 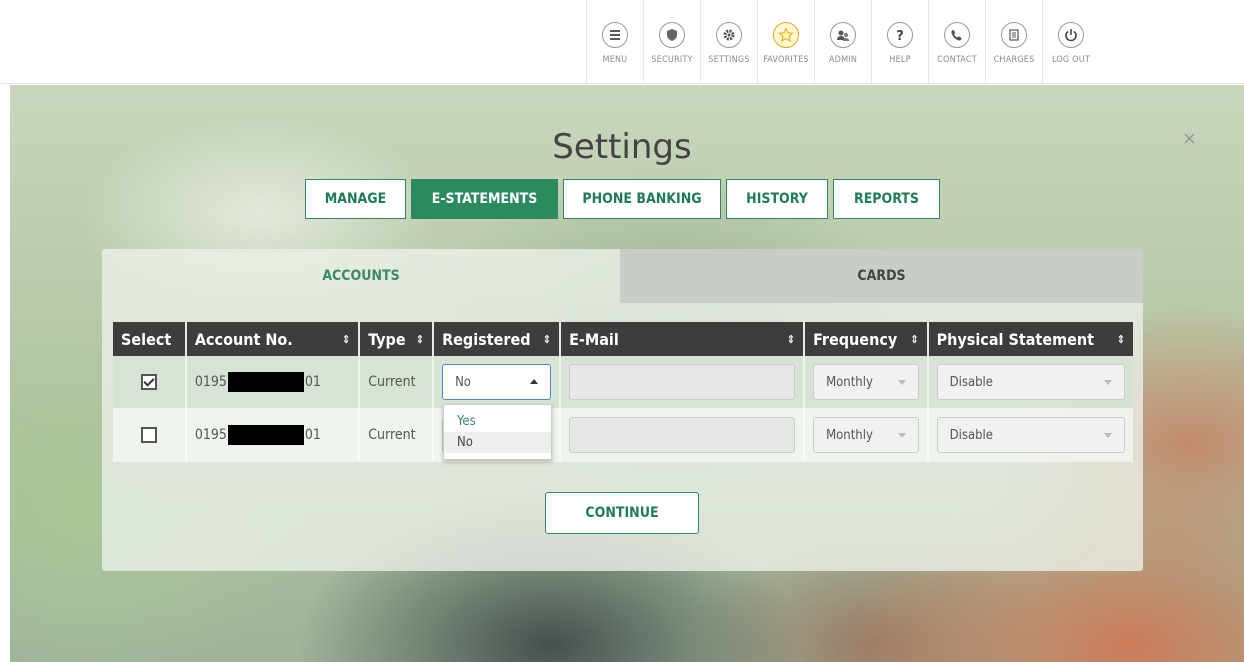 I want to click on nav-charges-label: CHARGES, so click(x=1014, y=60).